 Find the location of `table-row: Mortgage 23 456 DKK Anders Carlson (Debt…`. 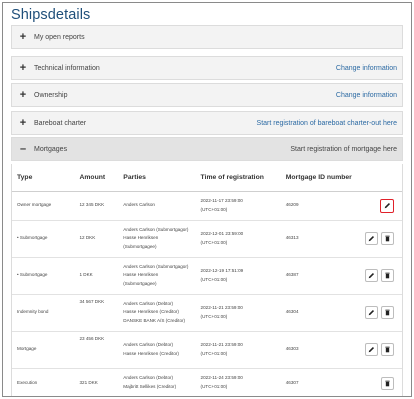

table-row: Mortgage 23 456 DKK Anders Carlson (Debt… is located at coordinates (207, 350).